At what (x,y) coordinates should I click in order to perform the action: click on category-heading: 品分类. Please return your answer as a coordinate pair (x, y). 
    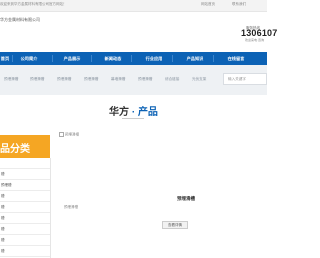
    Looking at the image, I should click on (25, 146).